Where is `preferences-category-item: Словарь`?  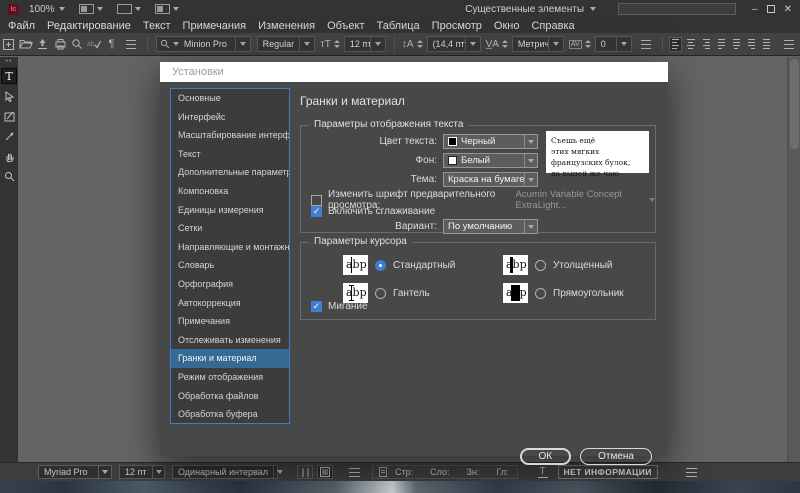 preferences-category-item: Словарь is located at coordinates (230, 265).